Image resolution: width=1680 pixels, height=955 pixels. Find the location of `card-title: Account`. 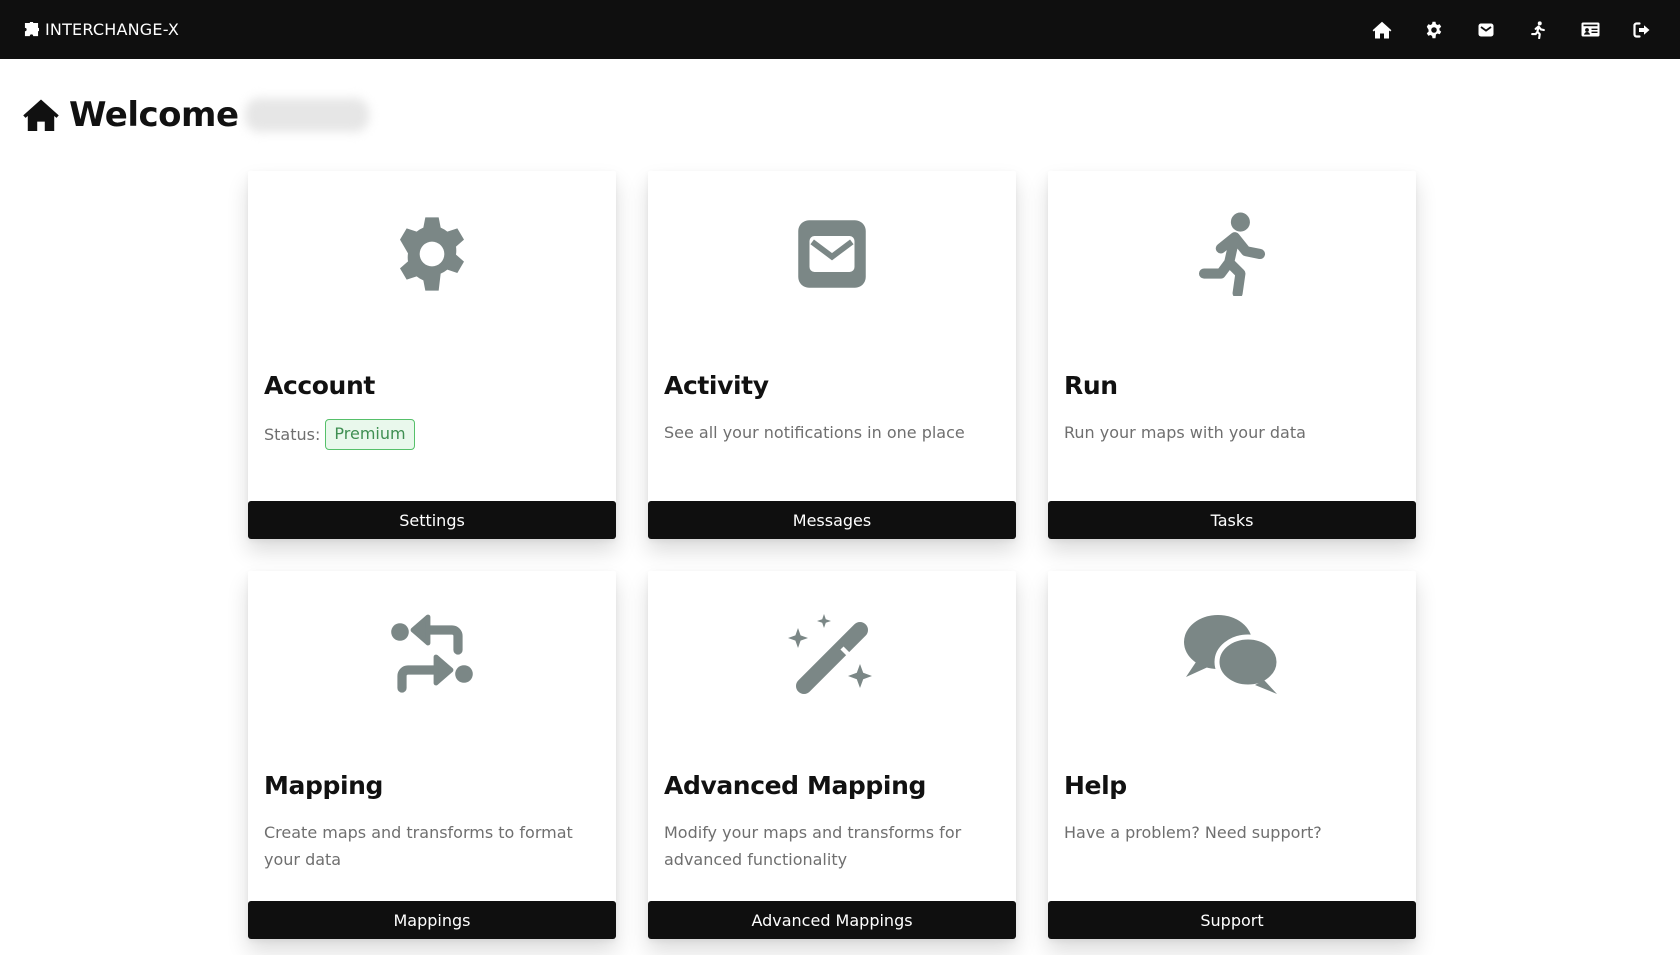

card-title: Account is located at coordinates (319, 385).